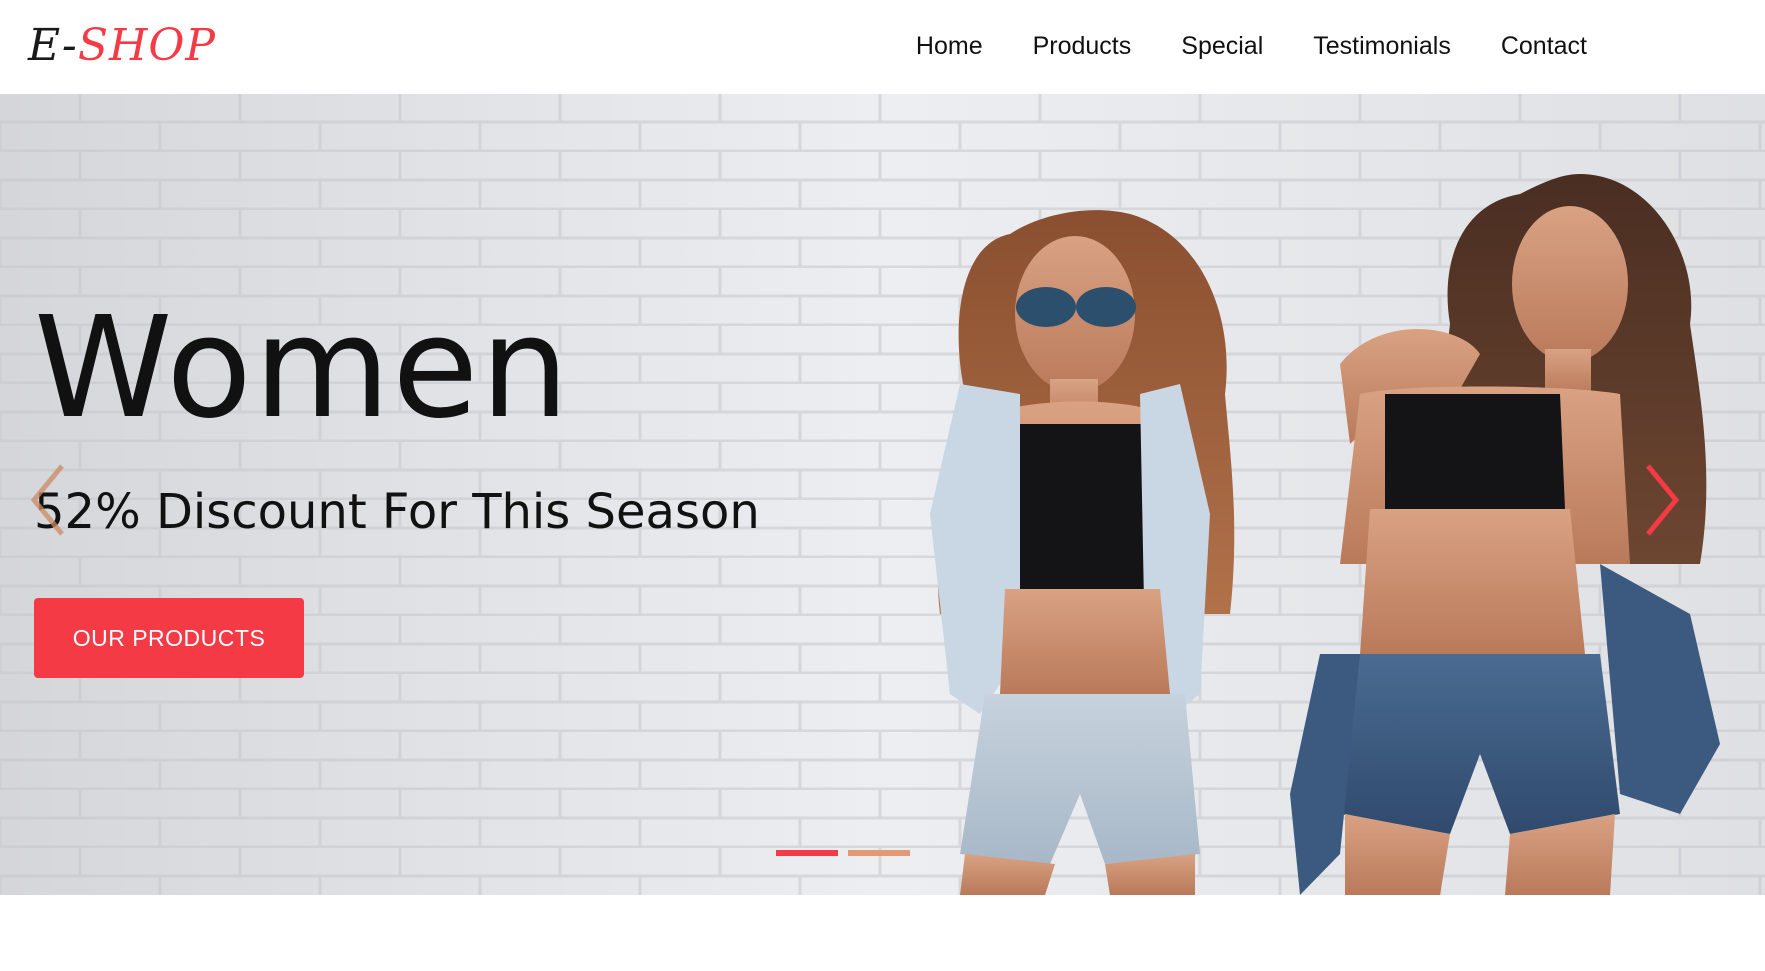 The image size is (1765, 971). I want to click on carousel-indicators, so click(843, 853).